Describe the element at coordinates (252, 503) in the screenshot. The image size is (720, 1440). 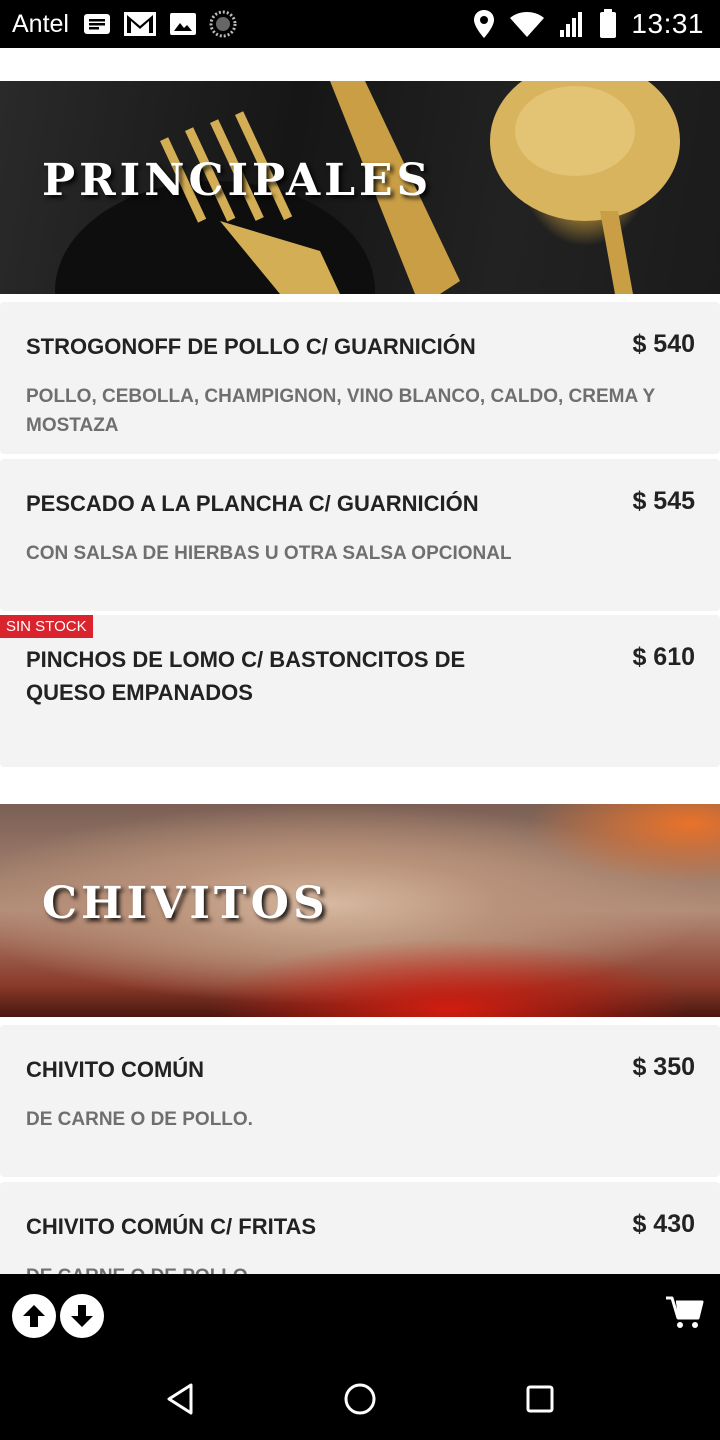
I see `item-name: PESCADO A LA PLANCHA C/ GUARNICIÓN` at that location.